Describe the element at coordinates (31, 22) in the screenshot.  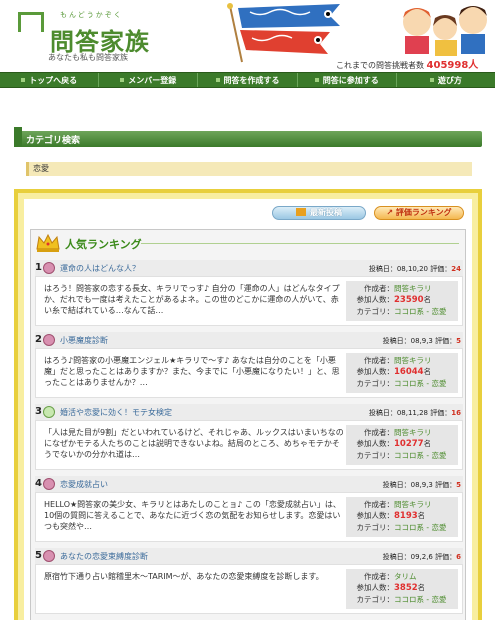
I see `house-roof-icon` at that location.